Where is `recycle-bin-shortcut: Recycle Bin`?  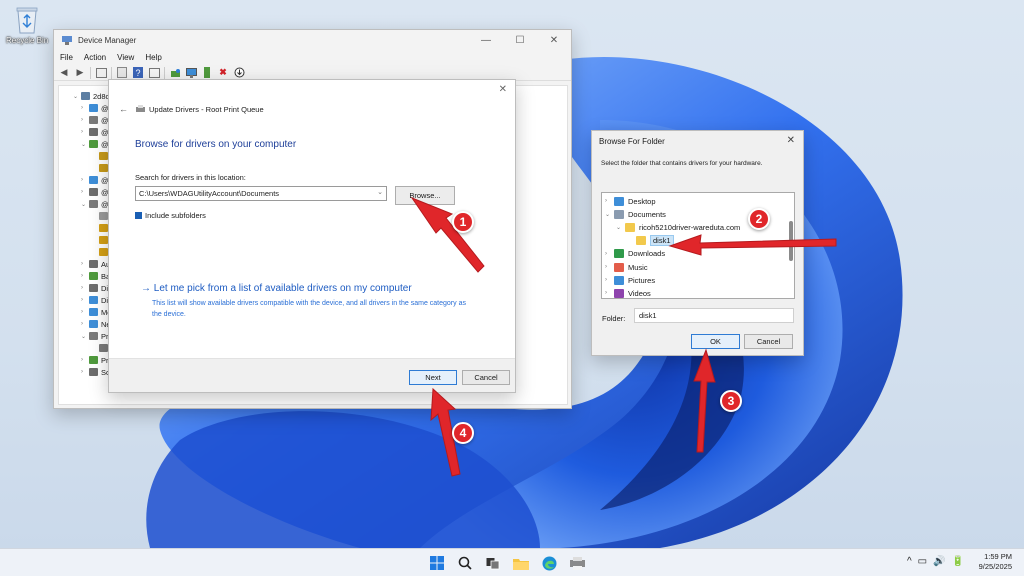
recycle-bin-shortcut: Recycle Bin is located at coordinates (27, 25).